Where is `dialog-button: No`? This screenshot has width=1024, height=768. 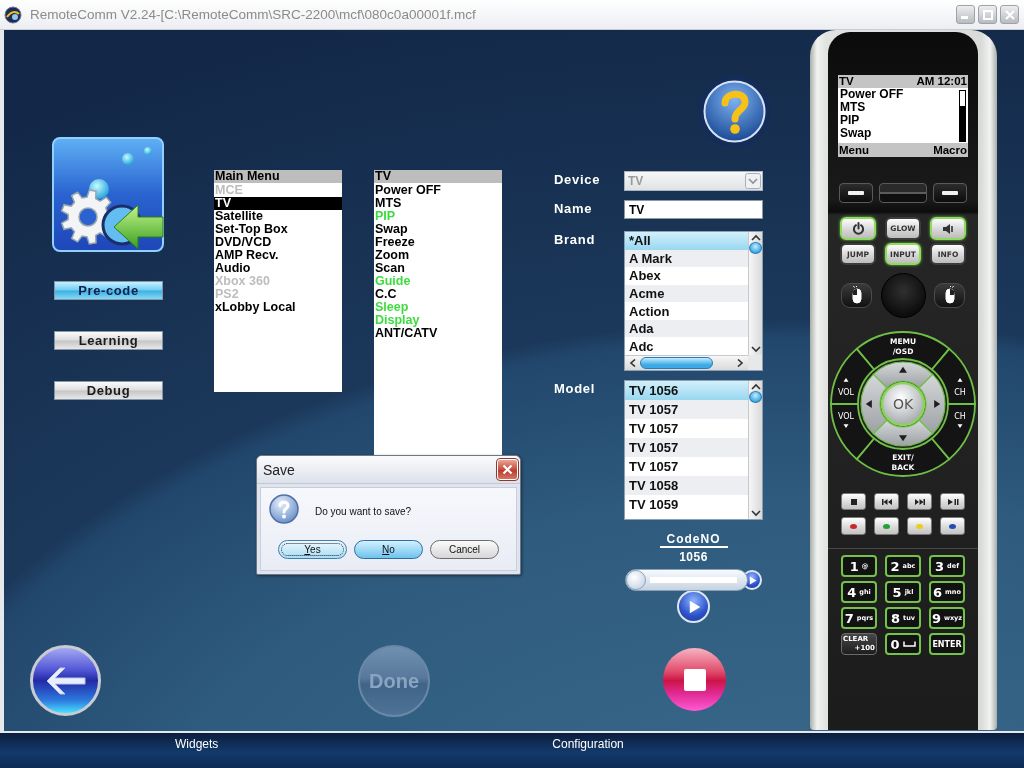
dialog-button: No is located at coordinates (388, 549).